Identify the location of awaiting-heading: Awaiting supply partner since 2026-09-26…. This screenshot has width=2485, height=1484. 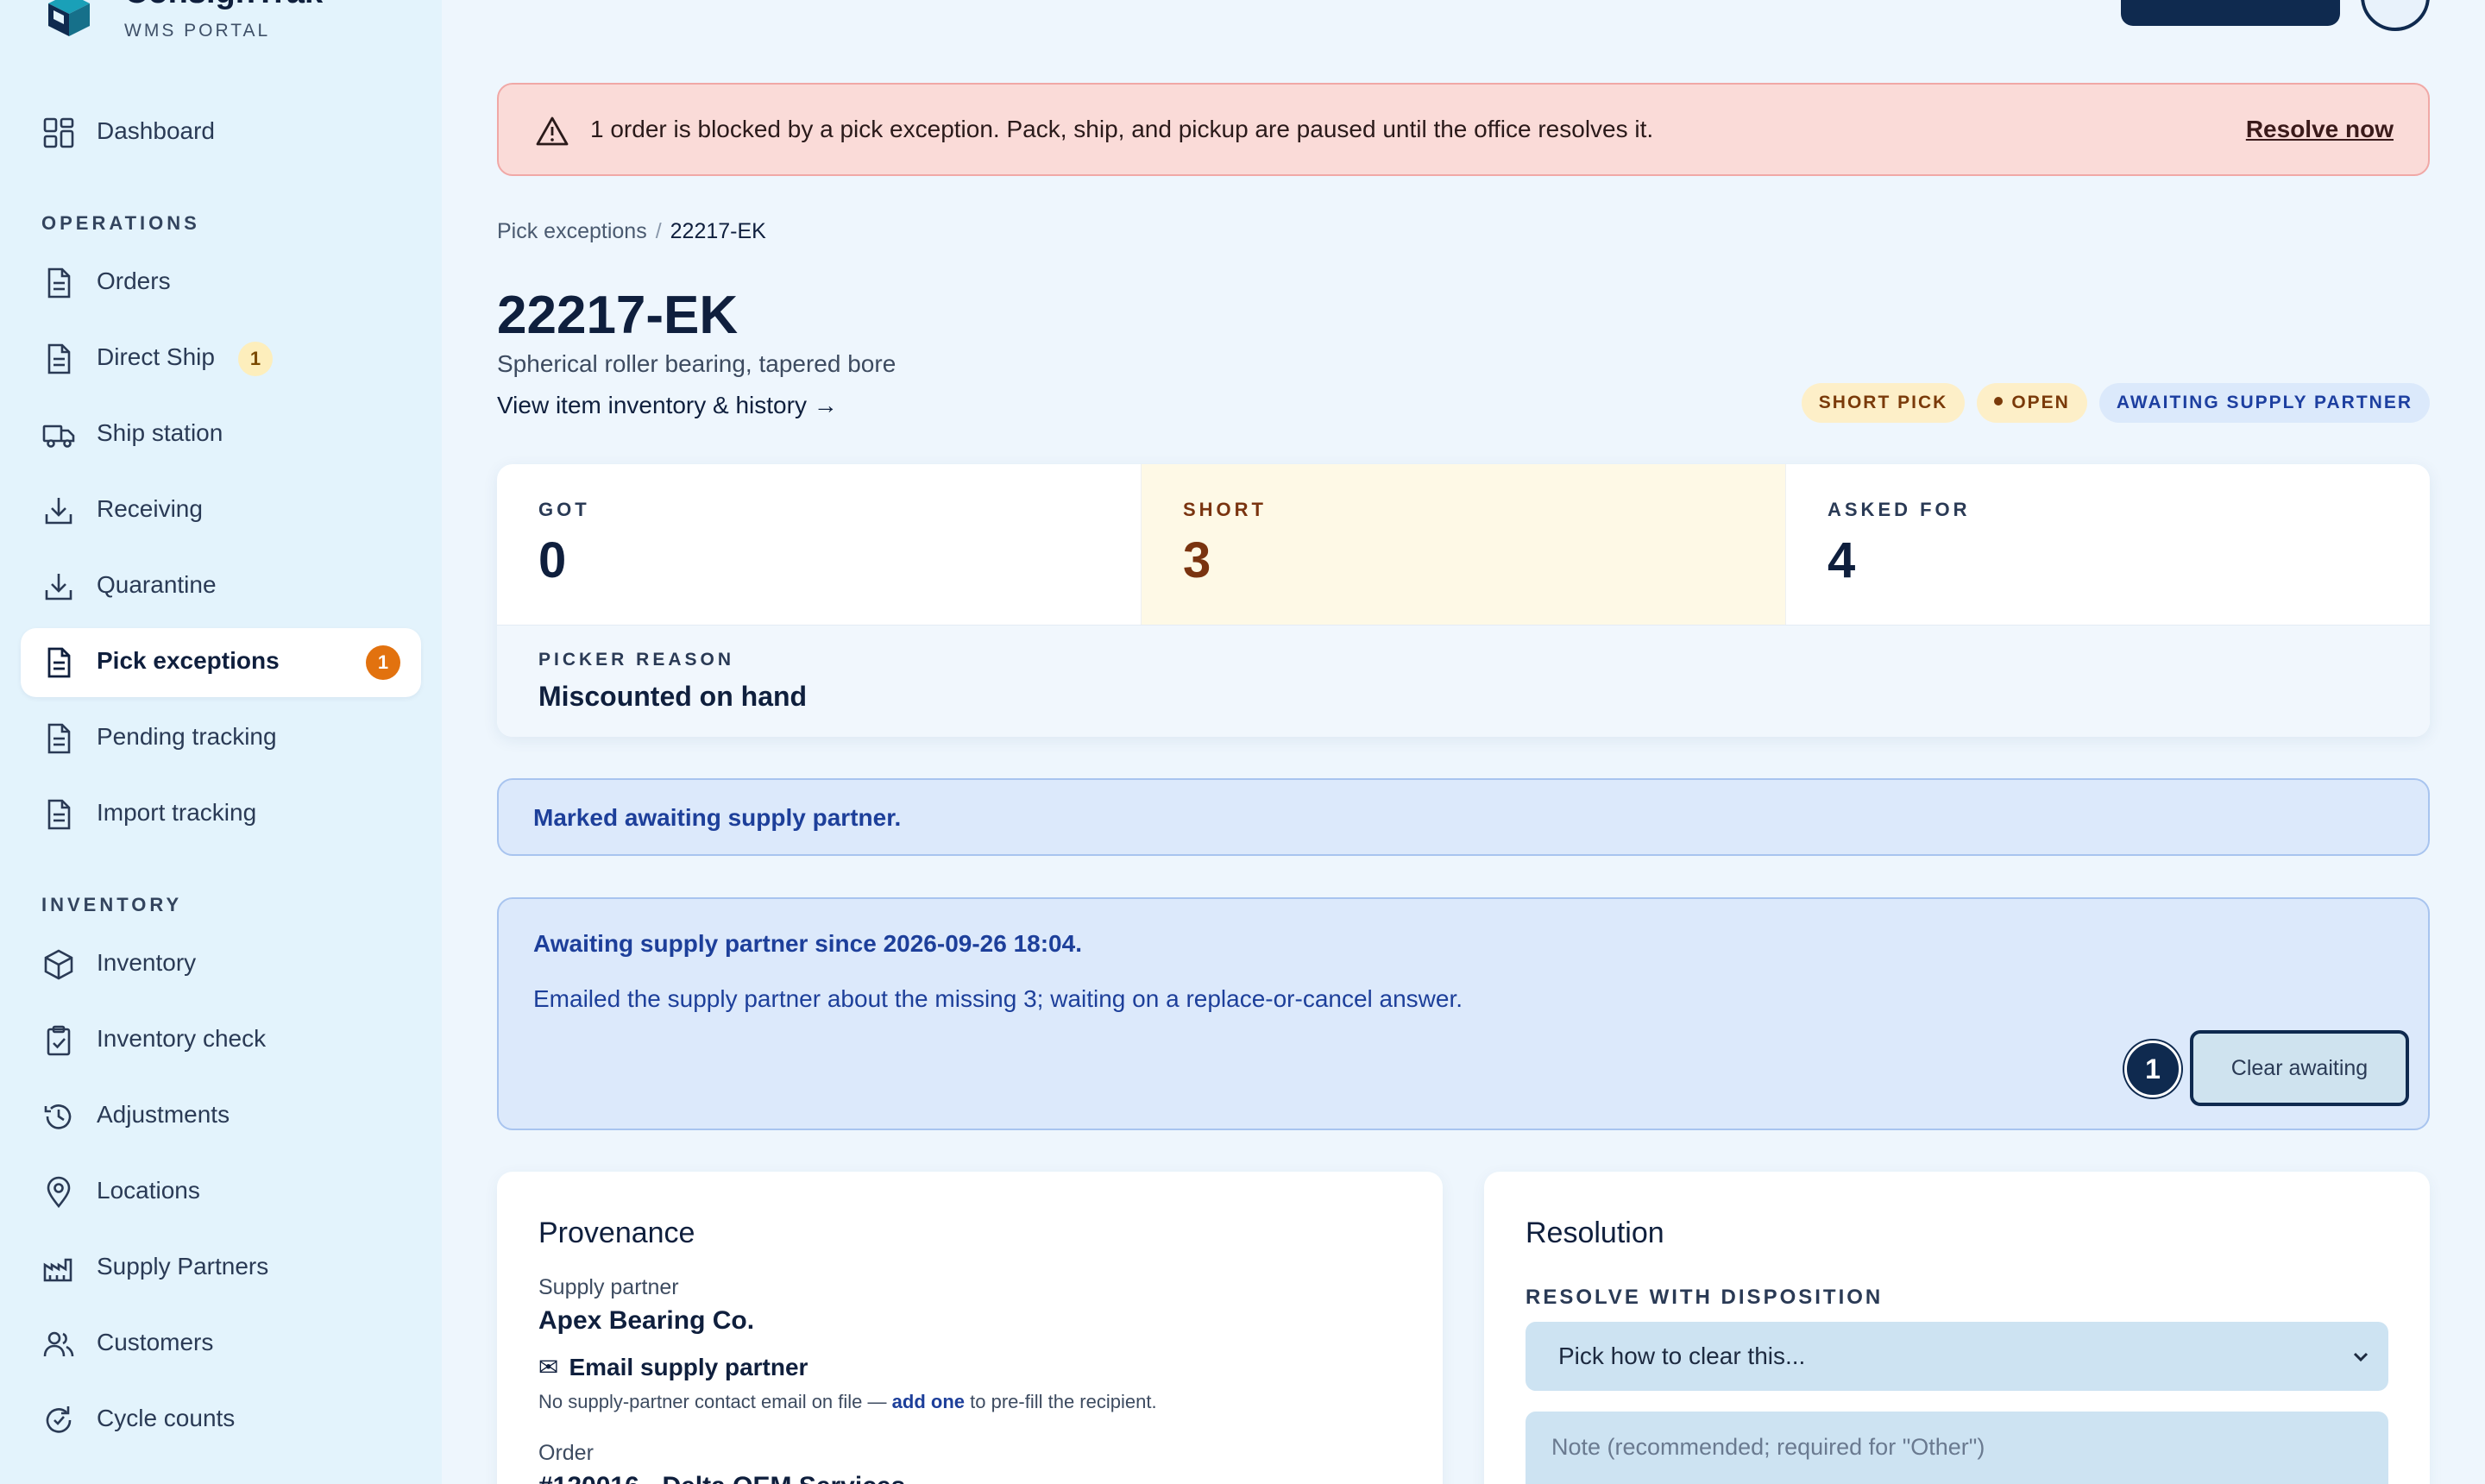
(807, 943).